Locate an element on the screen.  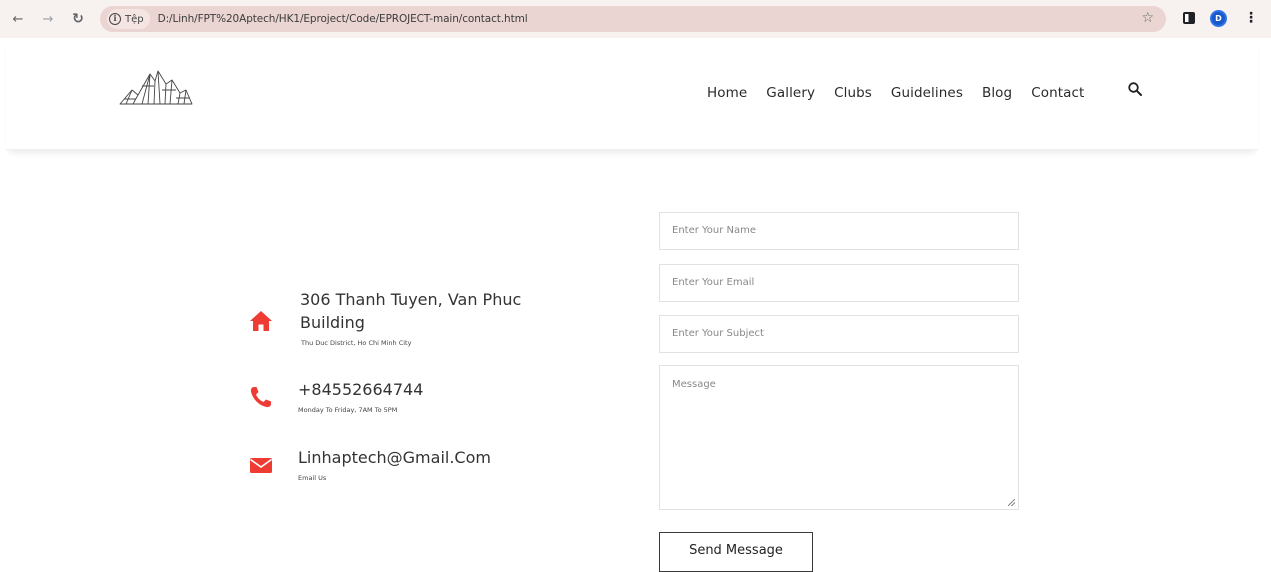
envelope-icon is located at coordinates (261, 465).